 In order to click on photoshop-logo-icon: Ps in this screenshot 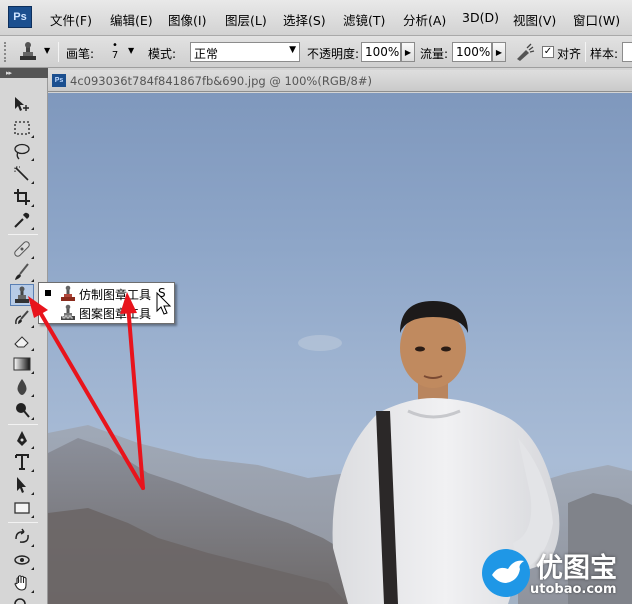, I will do `click(20, 17)`.